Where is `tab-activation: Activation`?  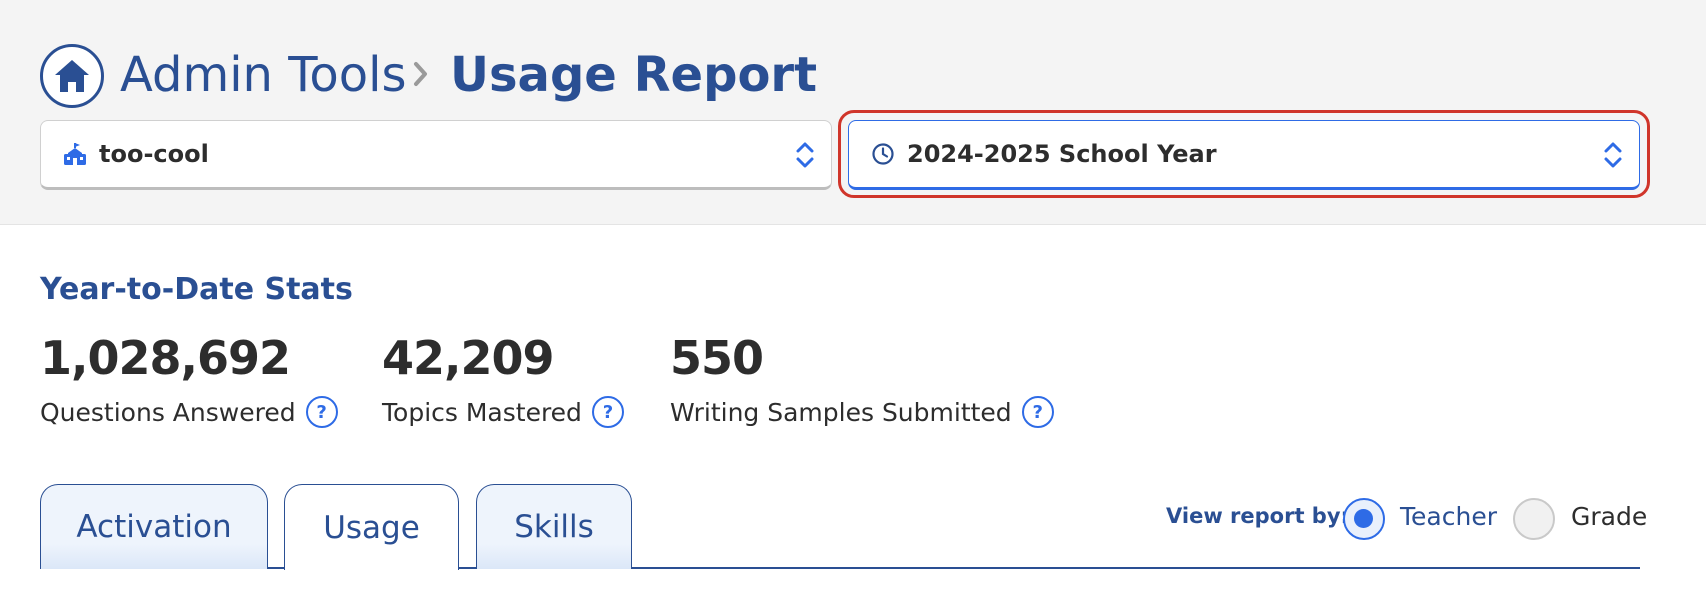
tab-activation: Activation is located at coordinates (154, 526).